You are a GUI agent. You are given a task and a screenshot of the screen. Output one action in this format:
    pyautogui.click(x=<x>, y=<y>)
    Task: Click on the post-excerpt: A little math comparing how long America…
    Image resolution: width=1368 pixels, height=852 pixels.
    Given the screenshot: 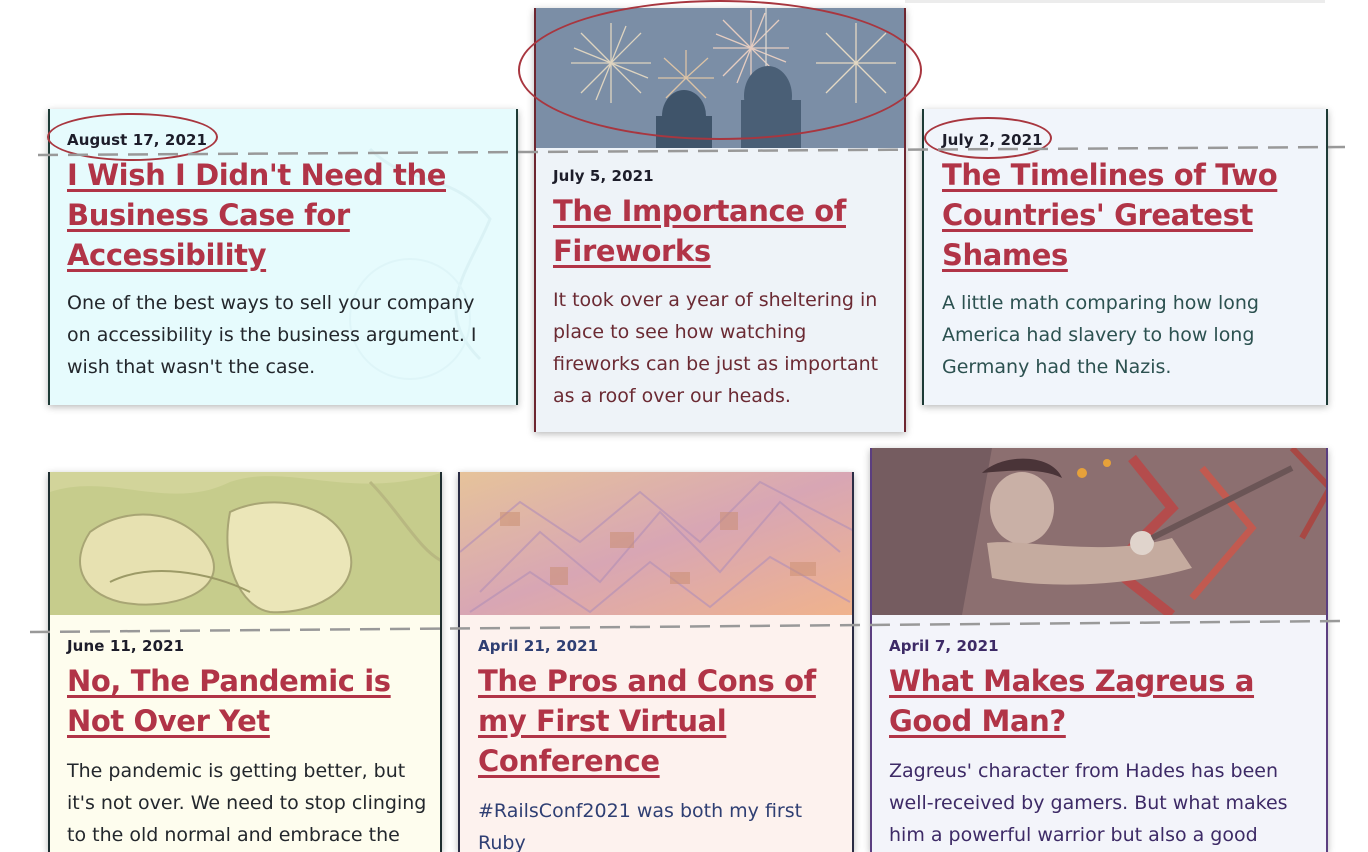 What is the action you would take?
    pyautogui.click(x=1100, y=335)
    